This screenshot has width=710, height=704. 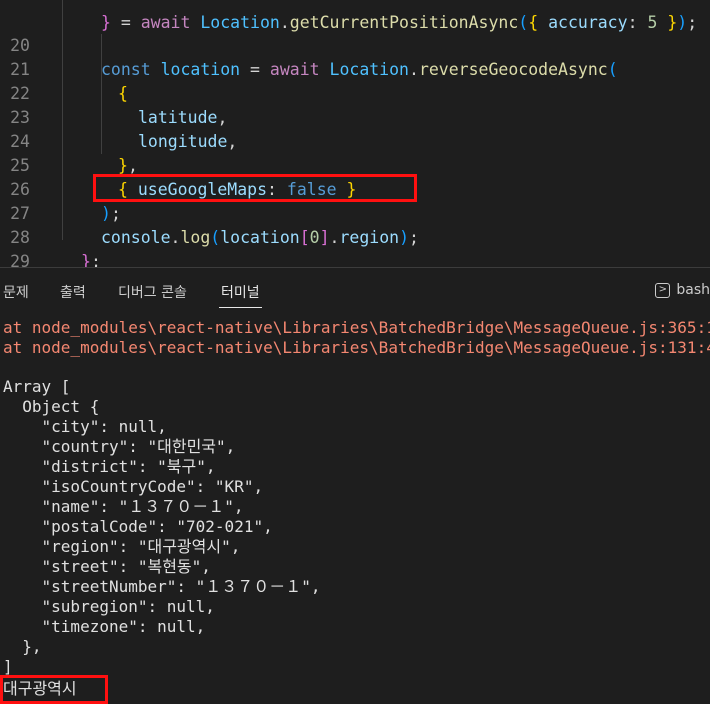 I want to click on output-line: "isoCountryCode": "KR",, so click(x=133, y=486).